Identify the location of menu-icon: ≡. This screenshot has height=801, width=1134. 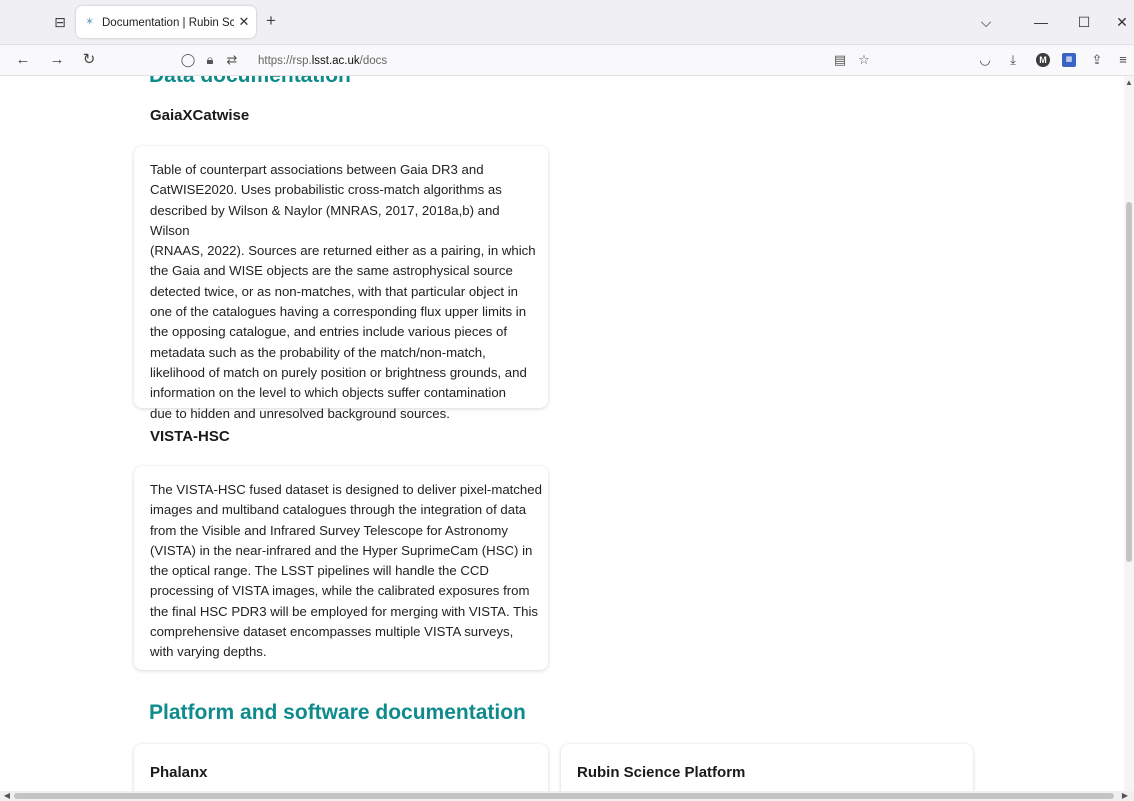
(1123, 60).